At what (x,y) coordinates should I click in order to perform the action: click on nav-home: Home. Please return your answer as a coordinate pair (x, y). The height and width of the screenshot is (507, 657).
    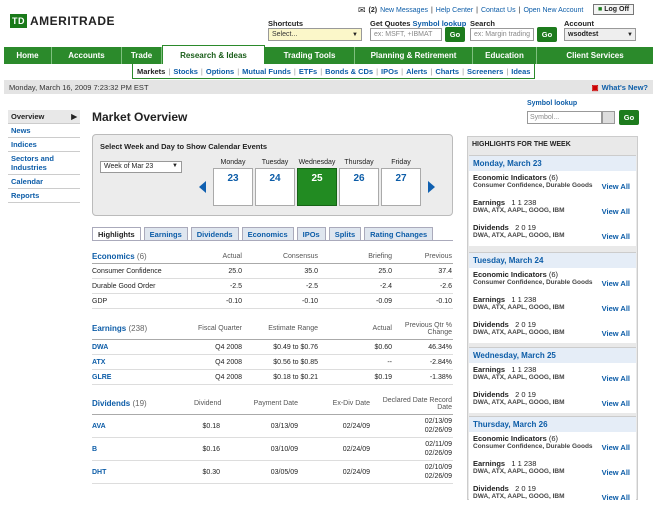
    Looking at the image, I should click on (28, 55).